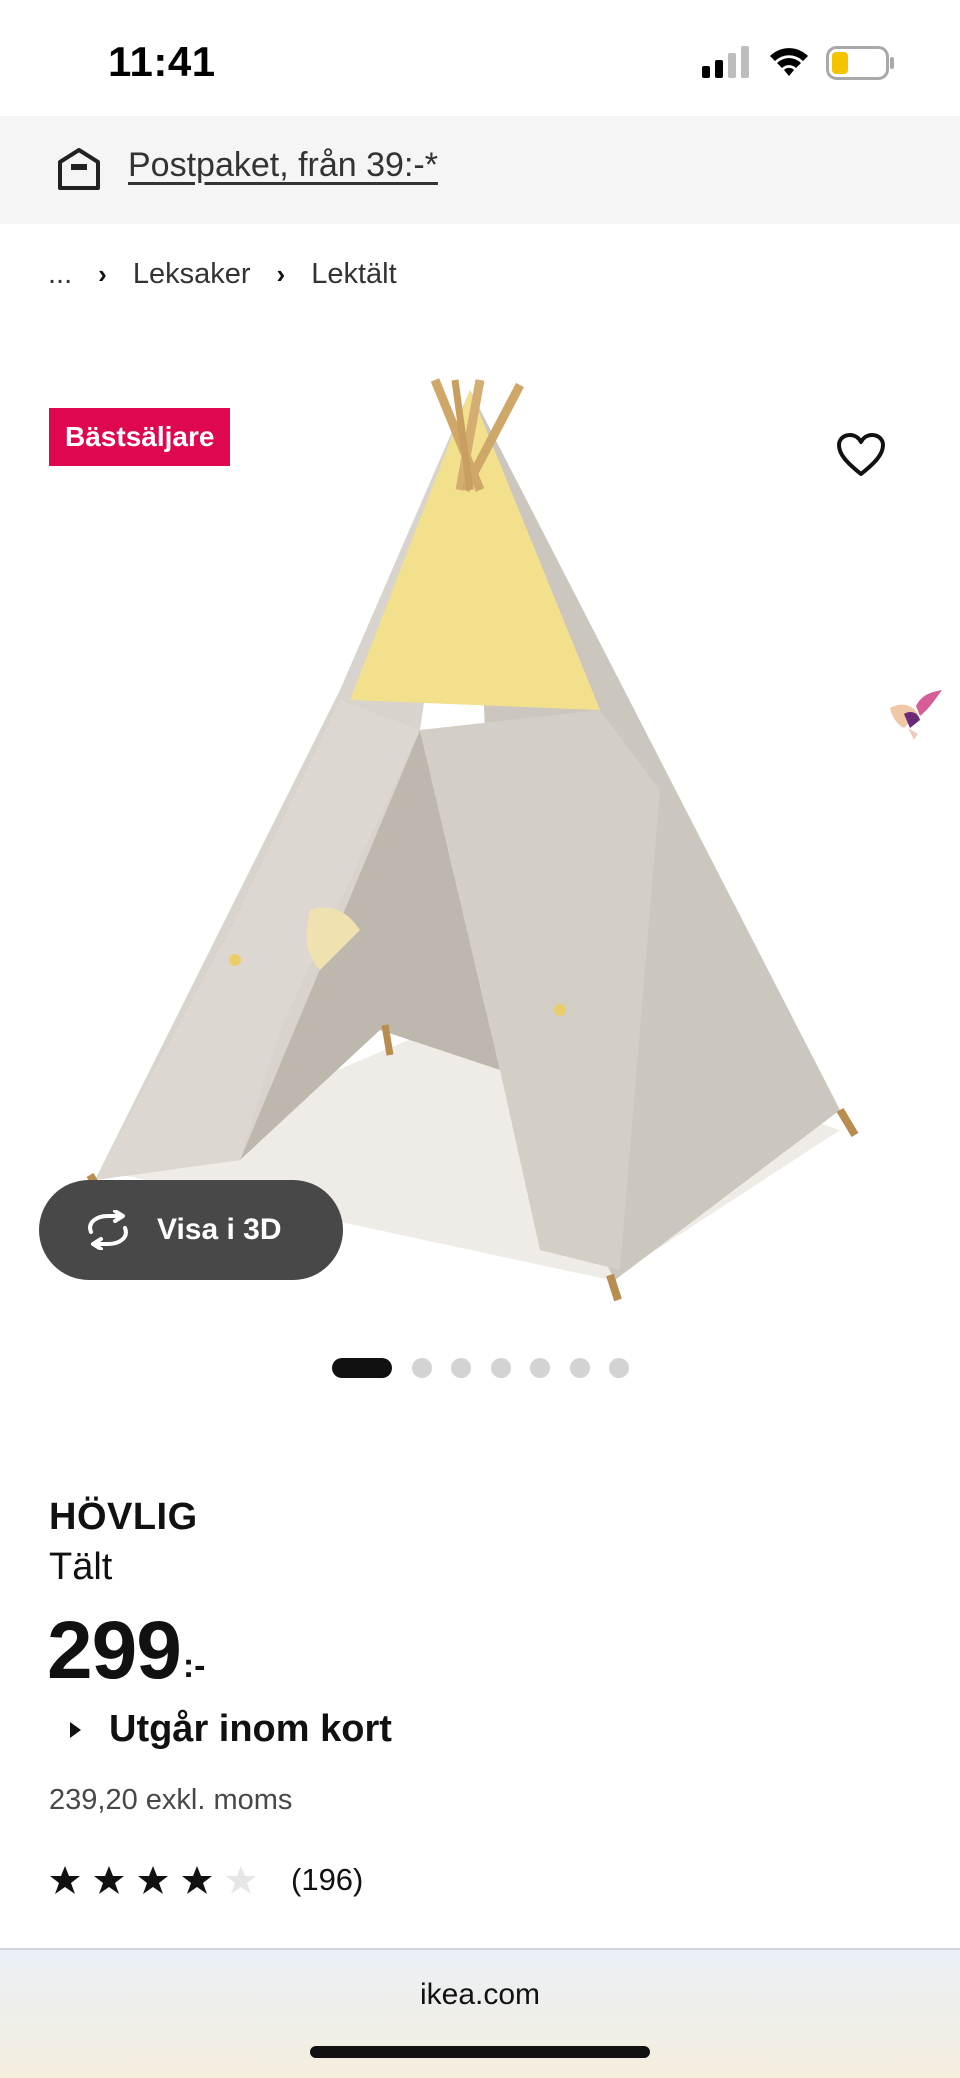  I want to click on product-name: HÖVLIG, so click(123, 1517).